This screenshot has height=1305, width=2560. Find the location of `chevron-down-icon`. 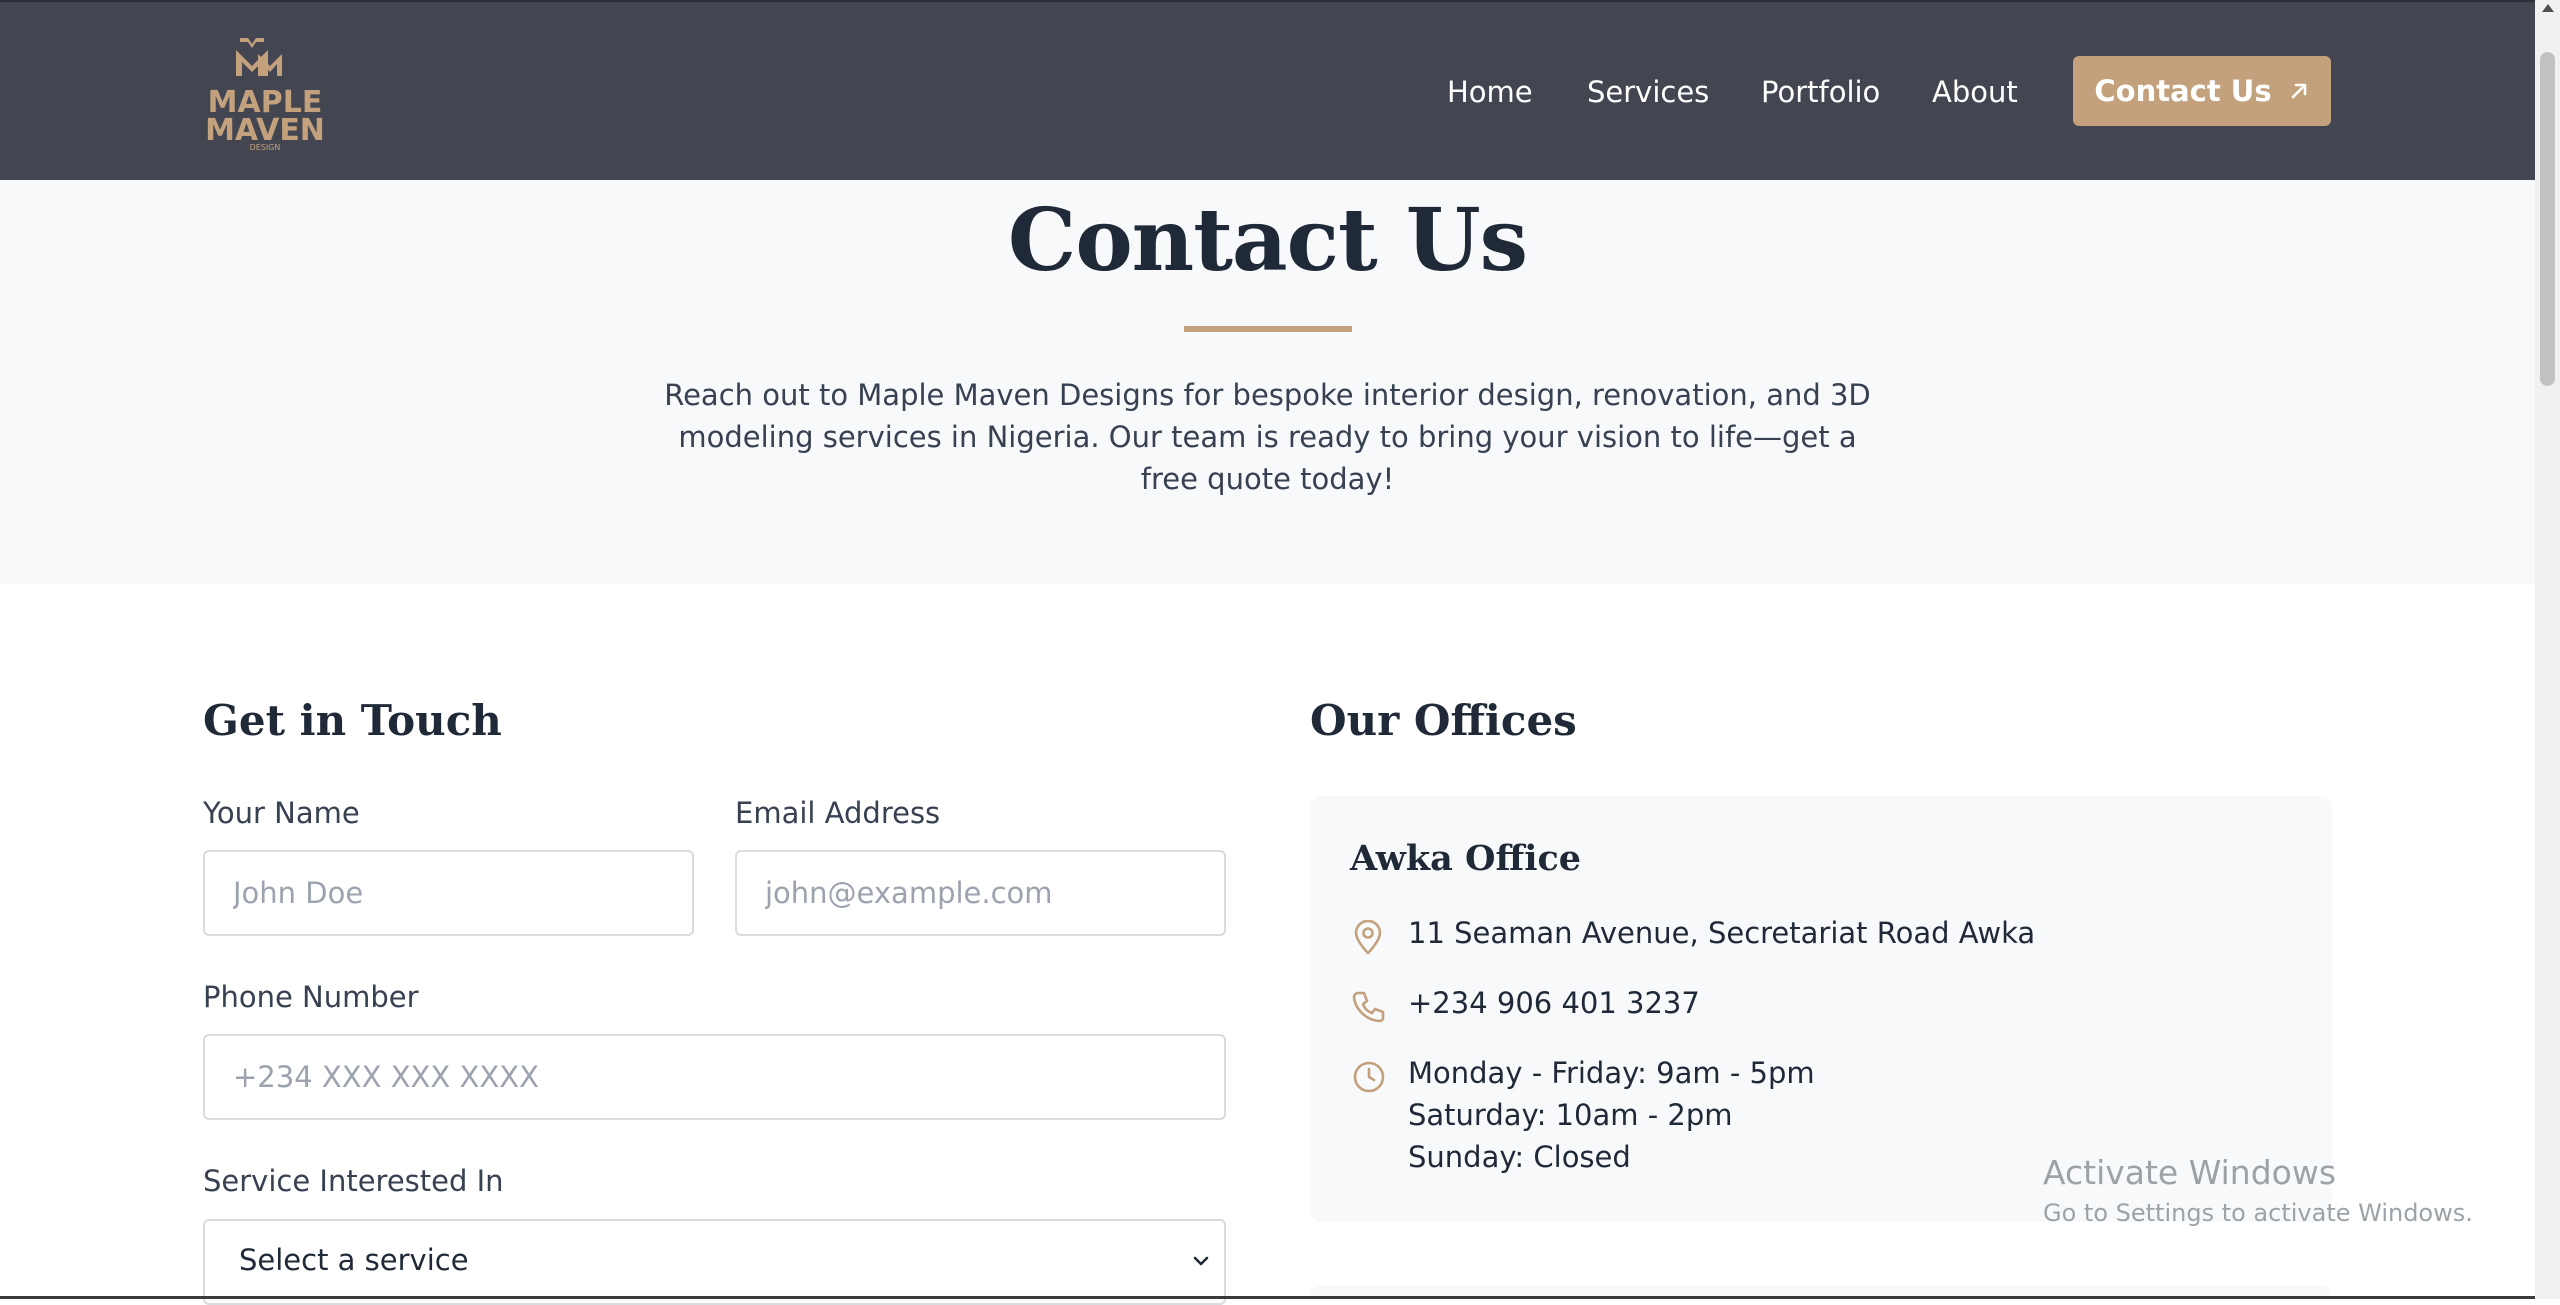

chevron-down-icon is located at coordinates (1201, 1261).